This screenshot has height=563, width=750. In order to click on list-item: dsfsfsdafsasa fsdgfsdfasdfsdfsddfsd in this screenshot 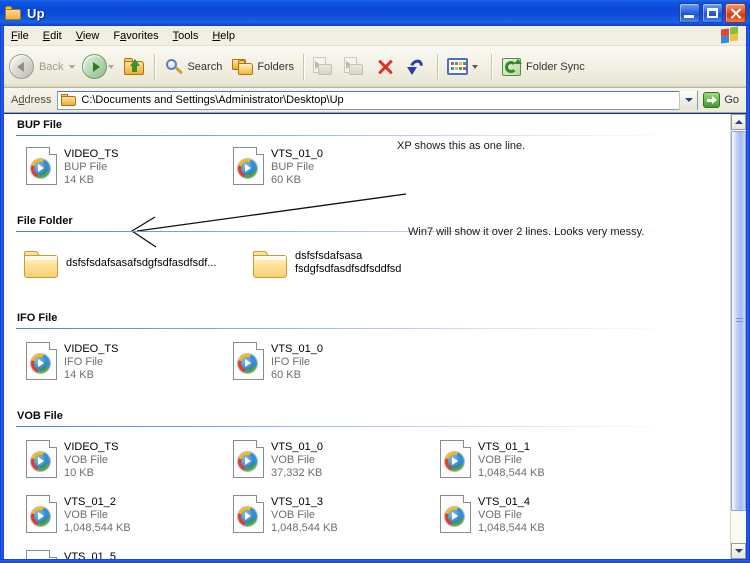, I will do `click(334, 263)`.